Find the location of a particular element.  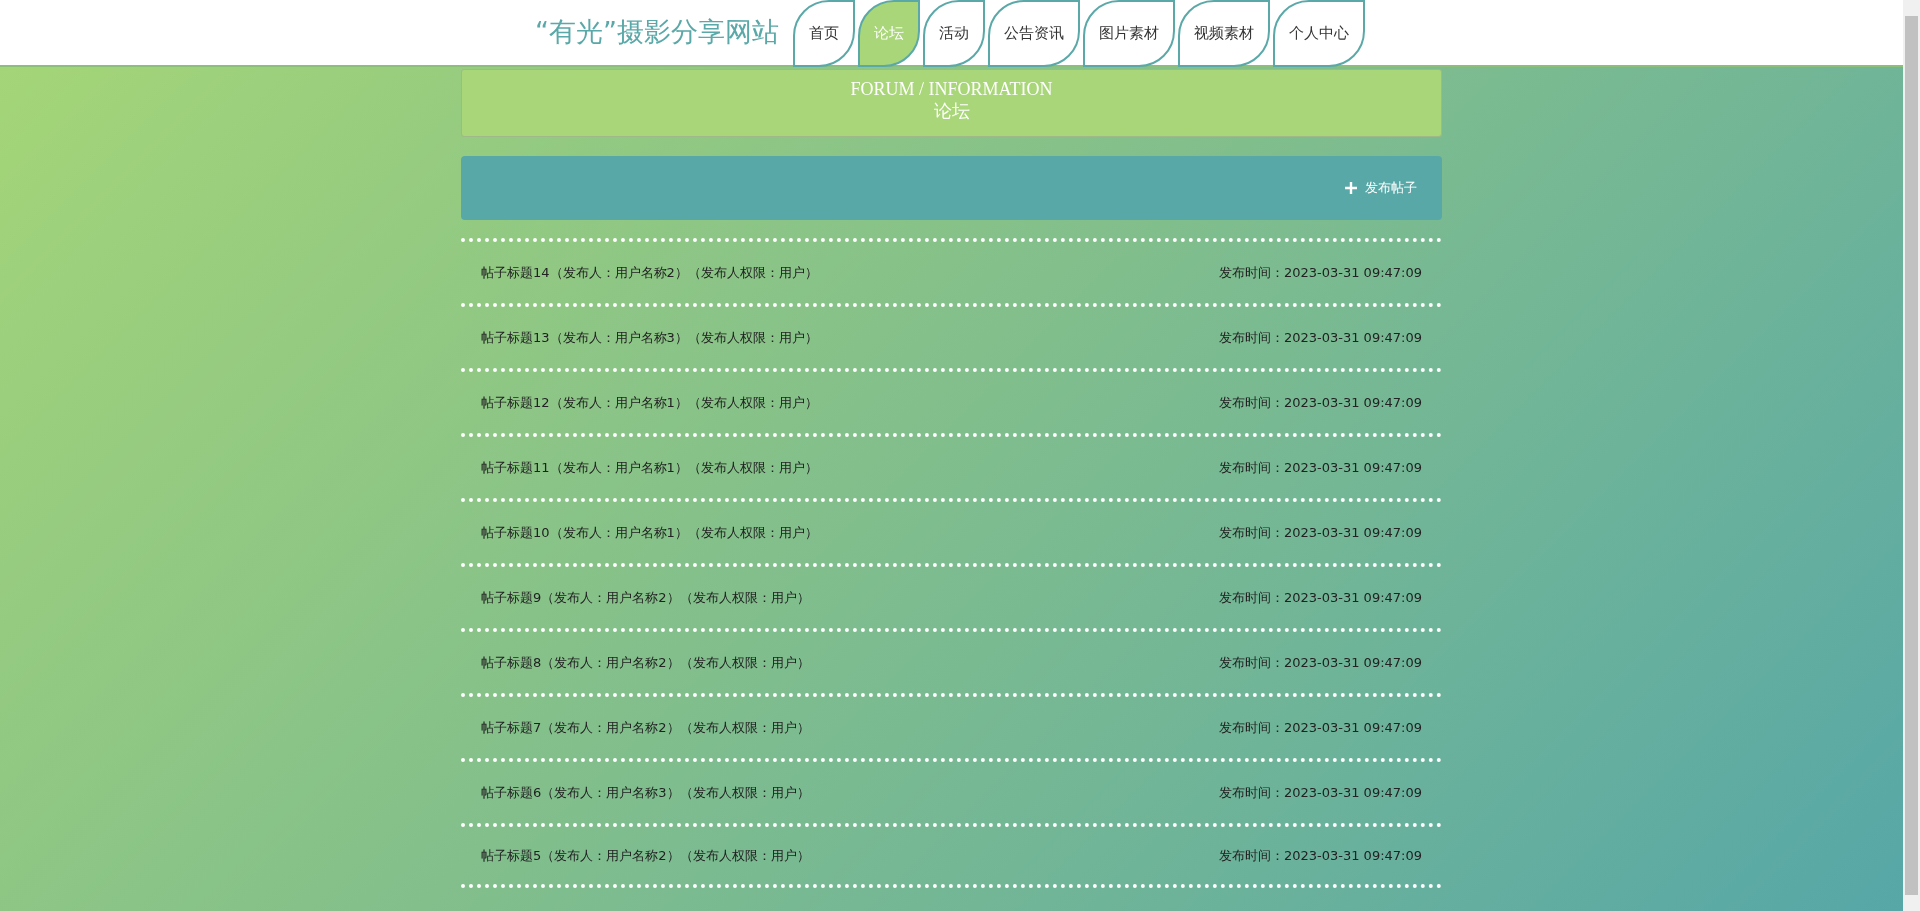

nav-tab: 图片素材 is located at coordinates (1129, 33).